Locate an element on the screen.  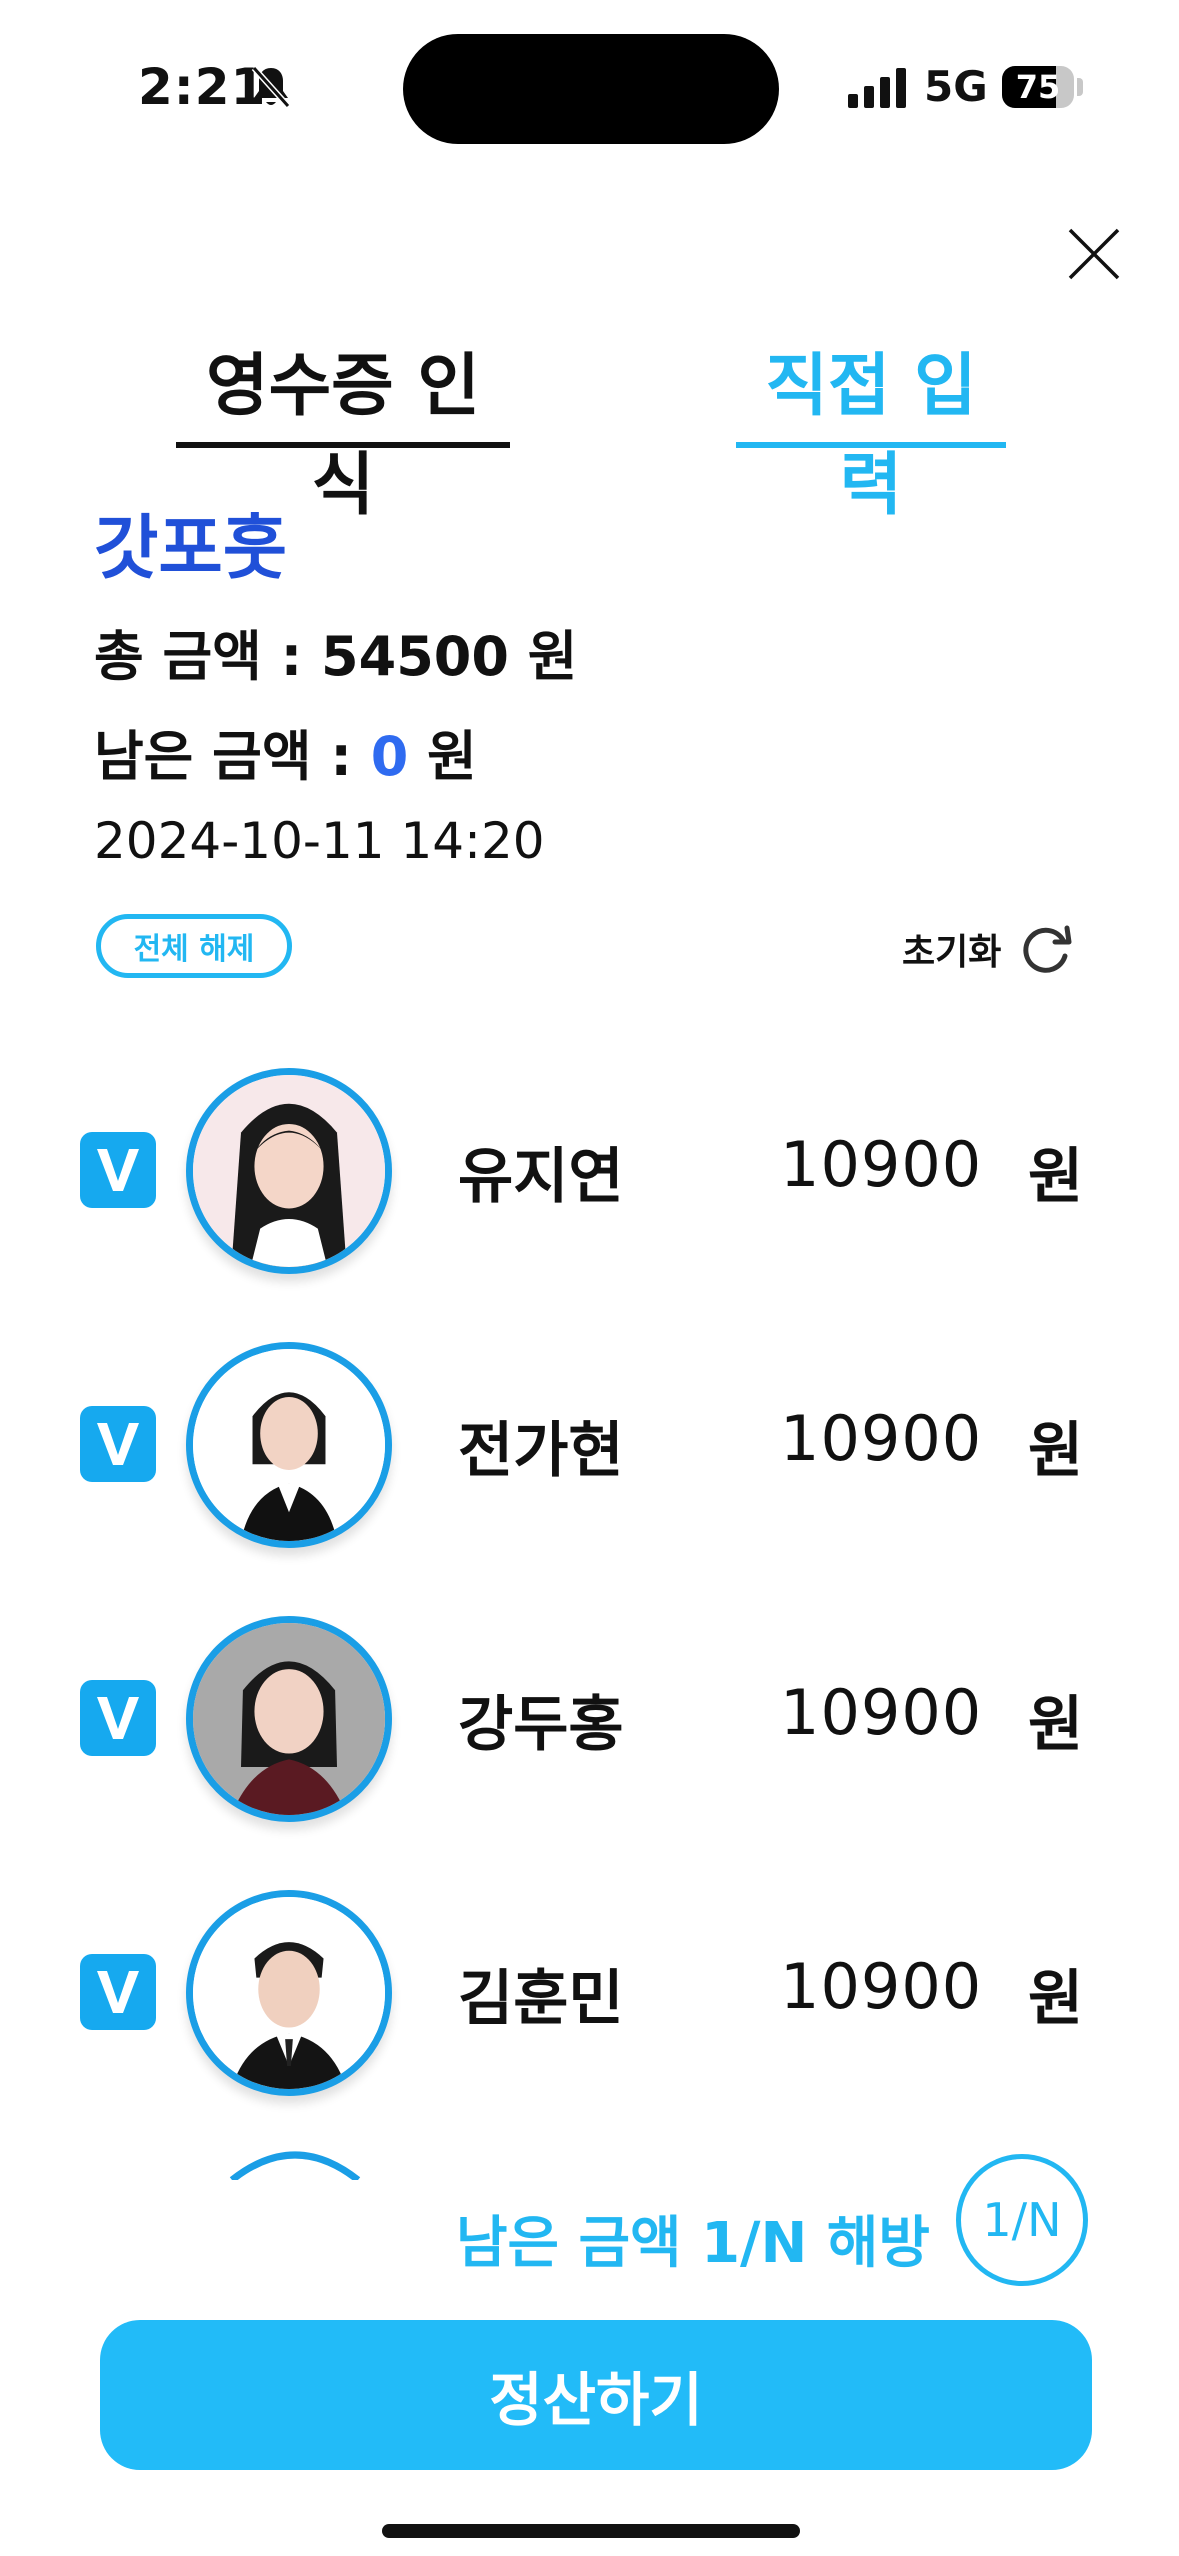
bell-muted-icon is located at coordinates (271, 87).